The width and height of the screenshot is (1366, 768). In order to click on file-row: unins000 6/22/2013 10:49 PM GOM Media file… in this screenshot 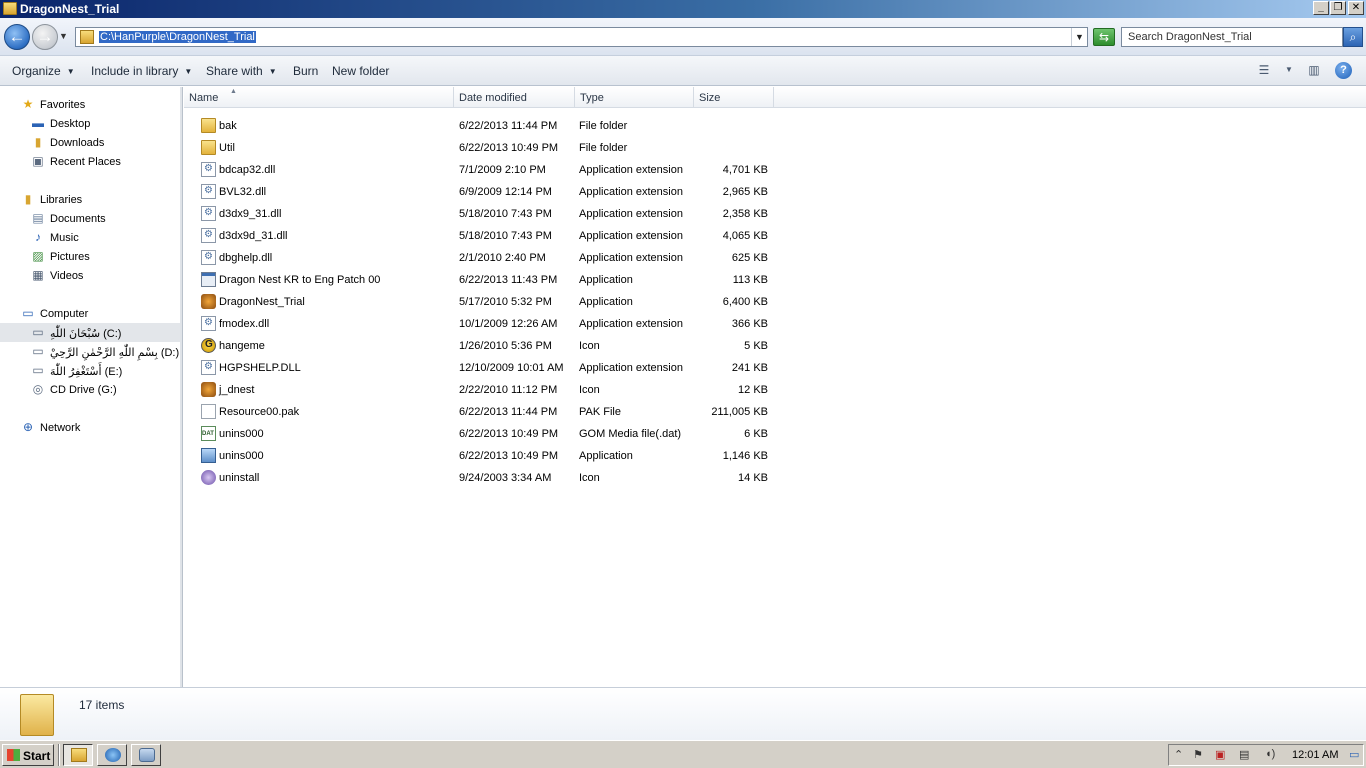, I will do `click(484, 434)`.